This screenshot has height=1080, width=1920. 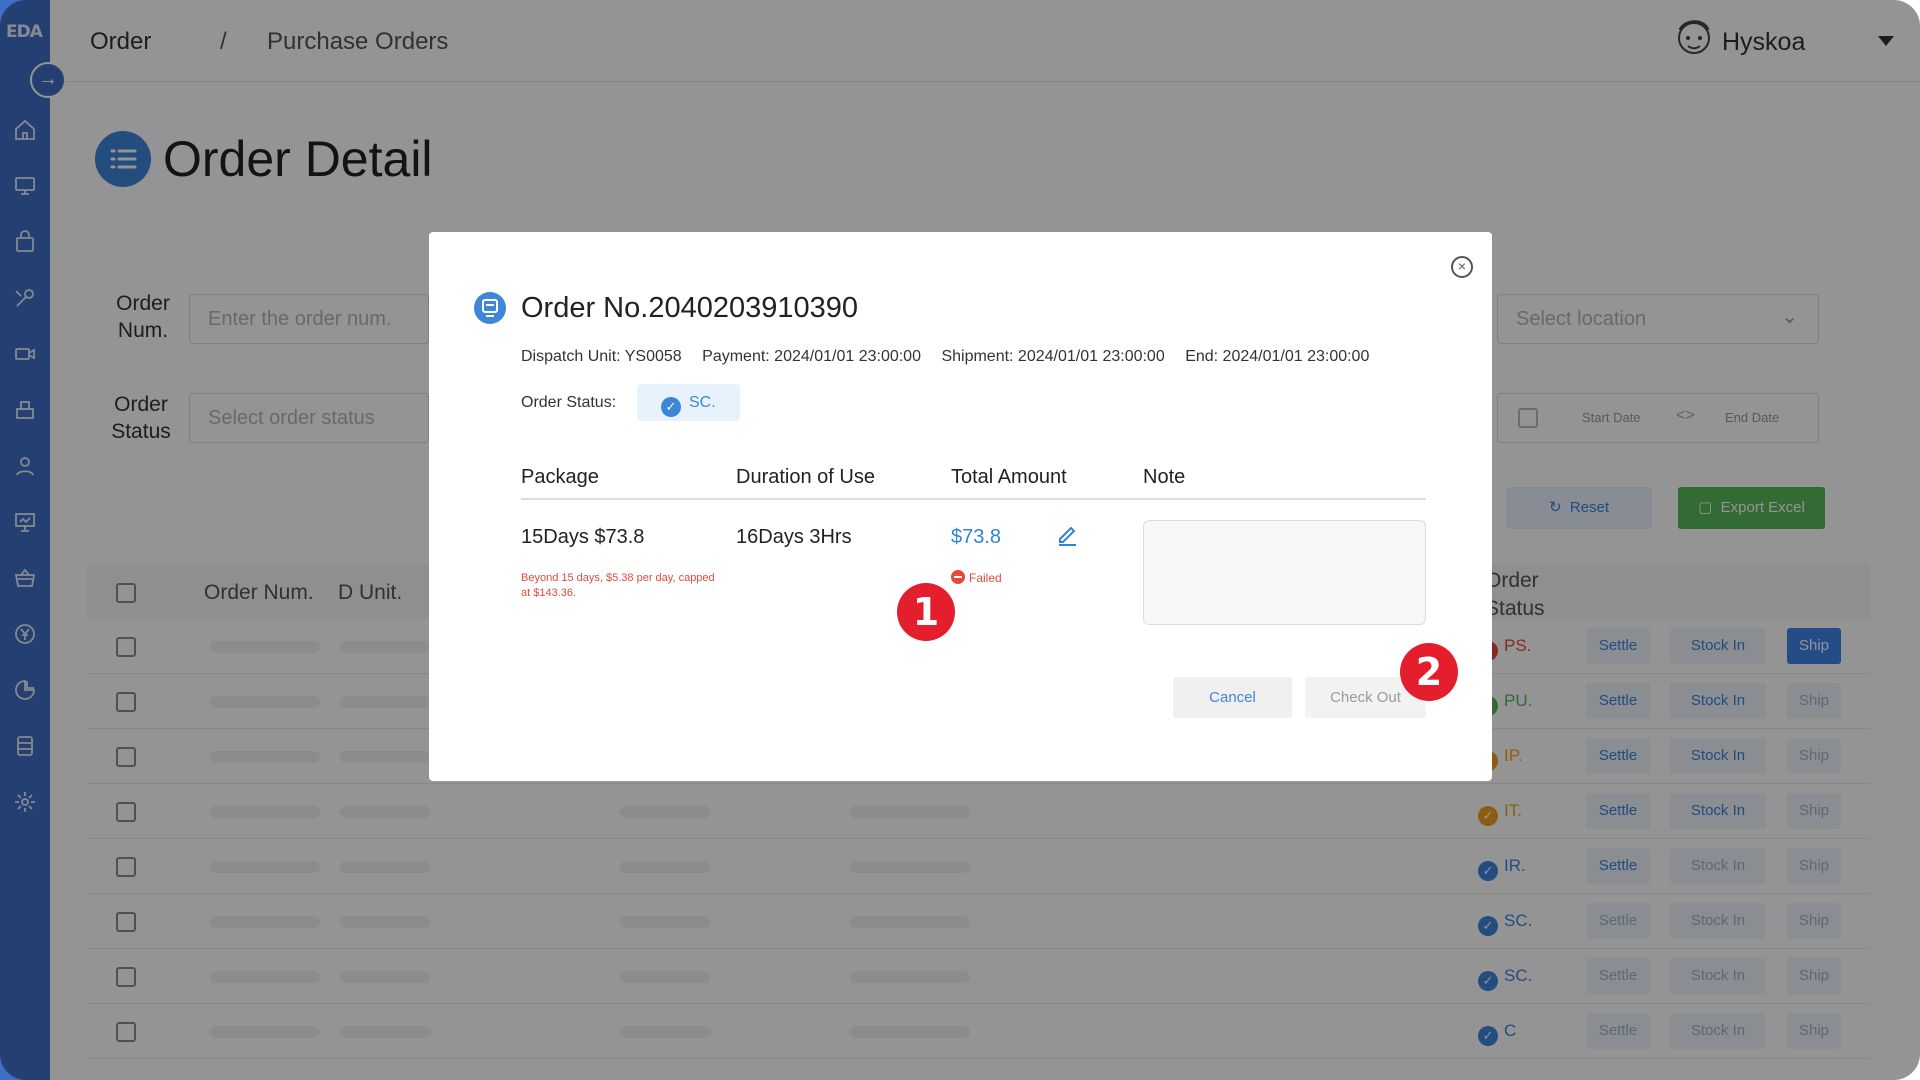 What do you see at coordinates (985, 578) in the screenshot?
I see `failed-text: Failed` at bounding box center [985, 578].